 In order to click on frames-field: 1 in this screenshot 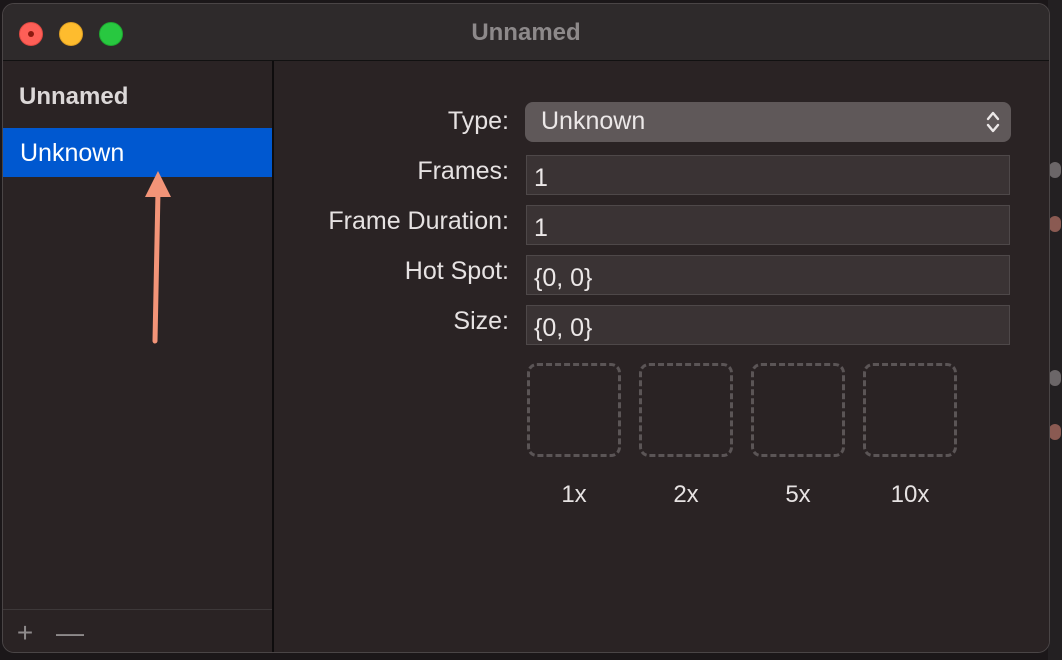, I will do `click(768, 175)`.